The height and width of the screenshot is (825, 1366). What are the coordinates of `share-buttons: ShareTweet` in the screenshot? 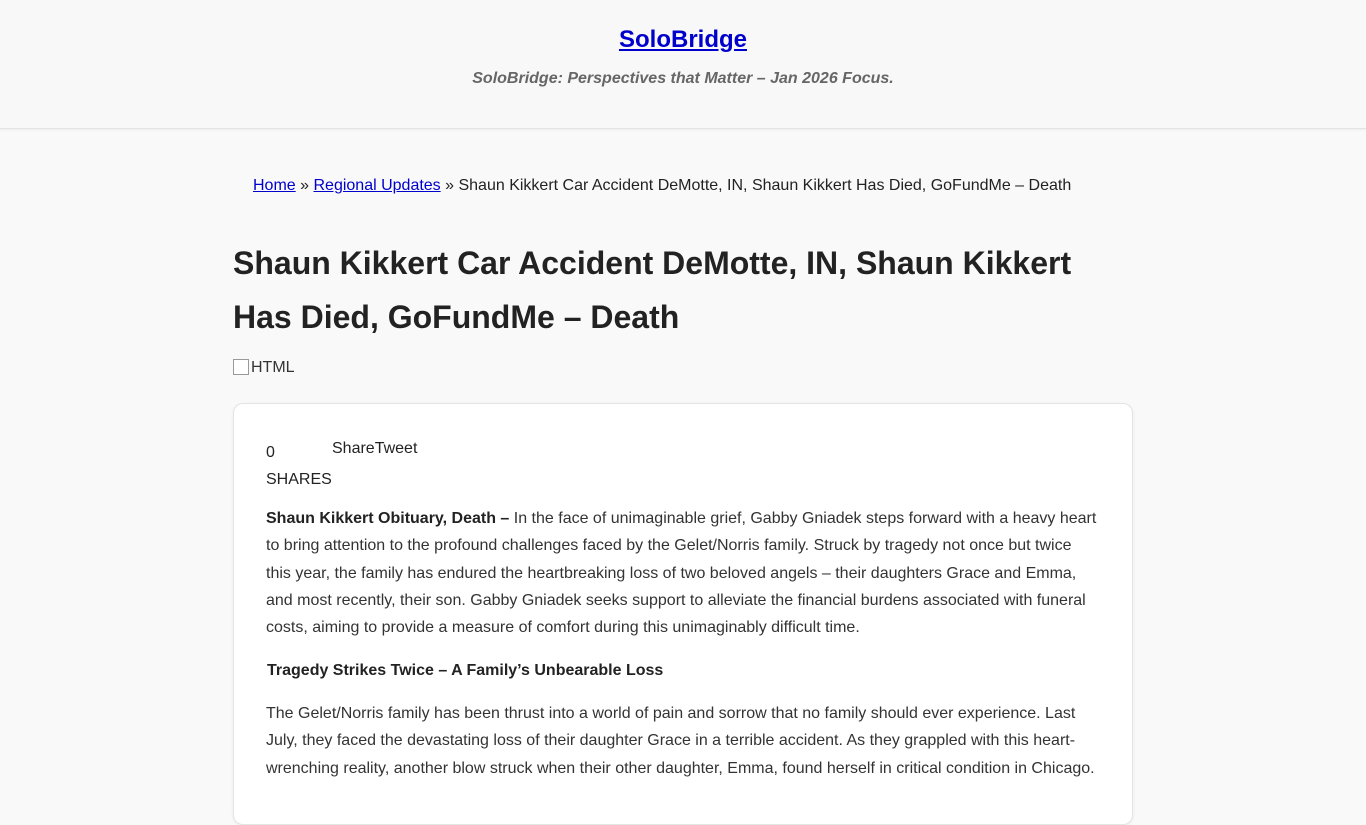 It's located at (374, 449).